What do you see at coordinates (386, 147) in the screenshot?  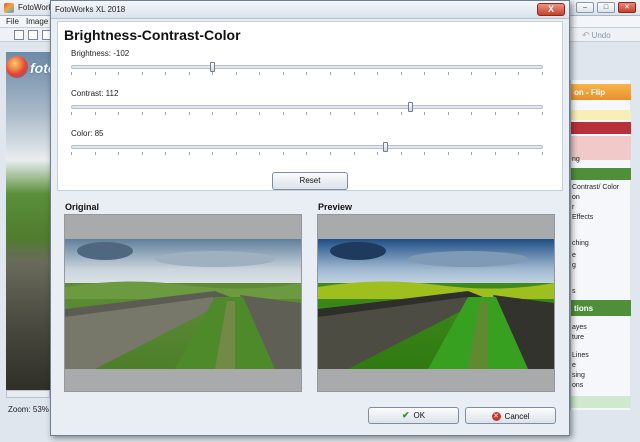 I see `color-slider-thumb` at bounding box center [386, 147].